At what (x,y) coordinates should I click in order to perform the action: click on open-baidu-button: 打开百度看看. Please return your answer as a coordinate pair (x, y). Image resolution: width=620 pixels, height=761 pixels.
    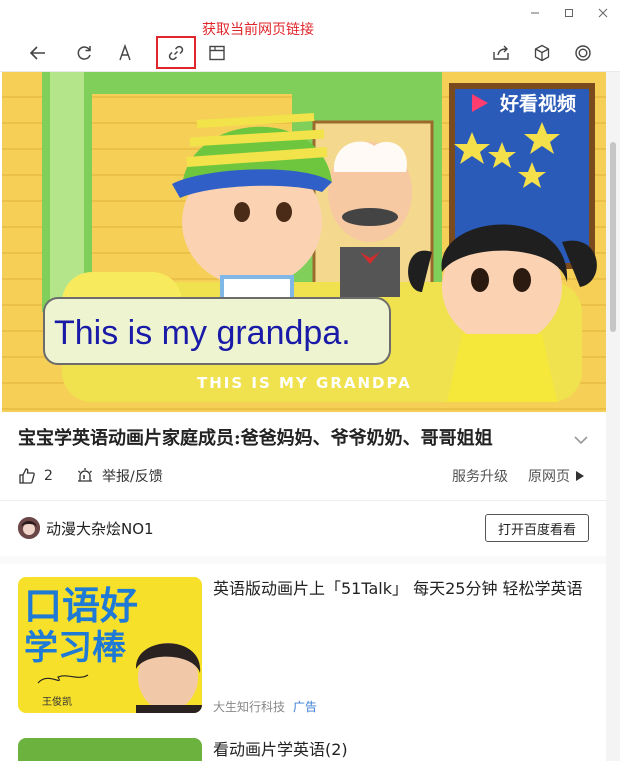
    Looking at the image, I should click on (537, 528).